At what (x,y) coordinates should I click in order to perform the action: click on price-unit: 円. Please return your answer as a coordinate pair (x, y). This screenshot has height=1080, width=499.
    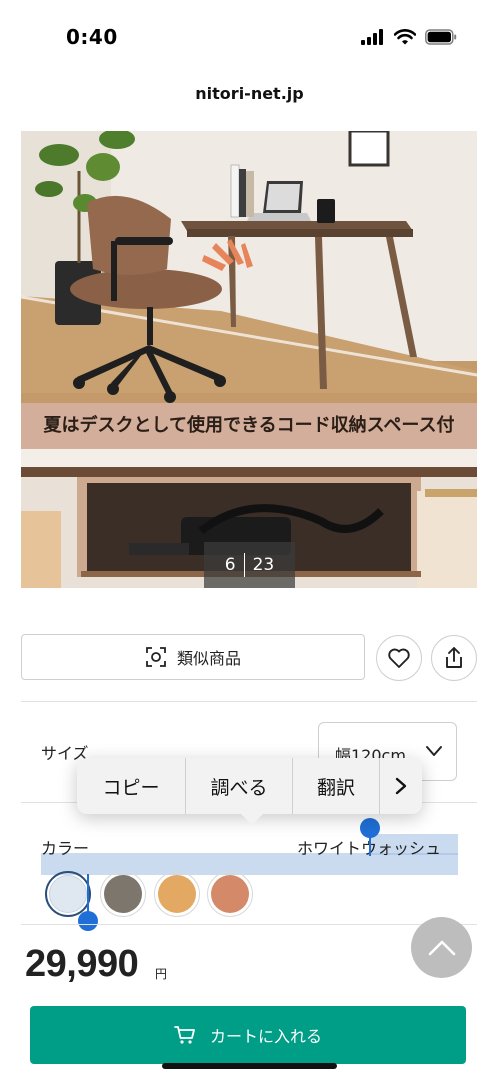
    Looking at the image, I should click on (161, 974).